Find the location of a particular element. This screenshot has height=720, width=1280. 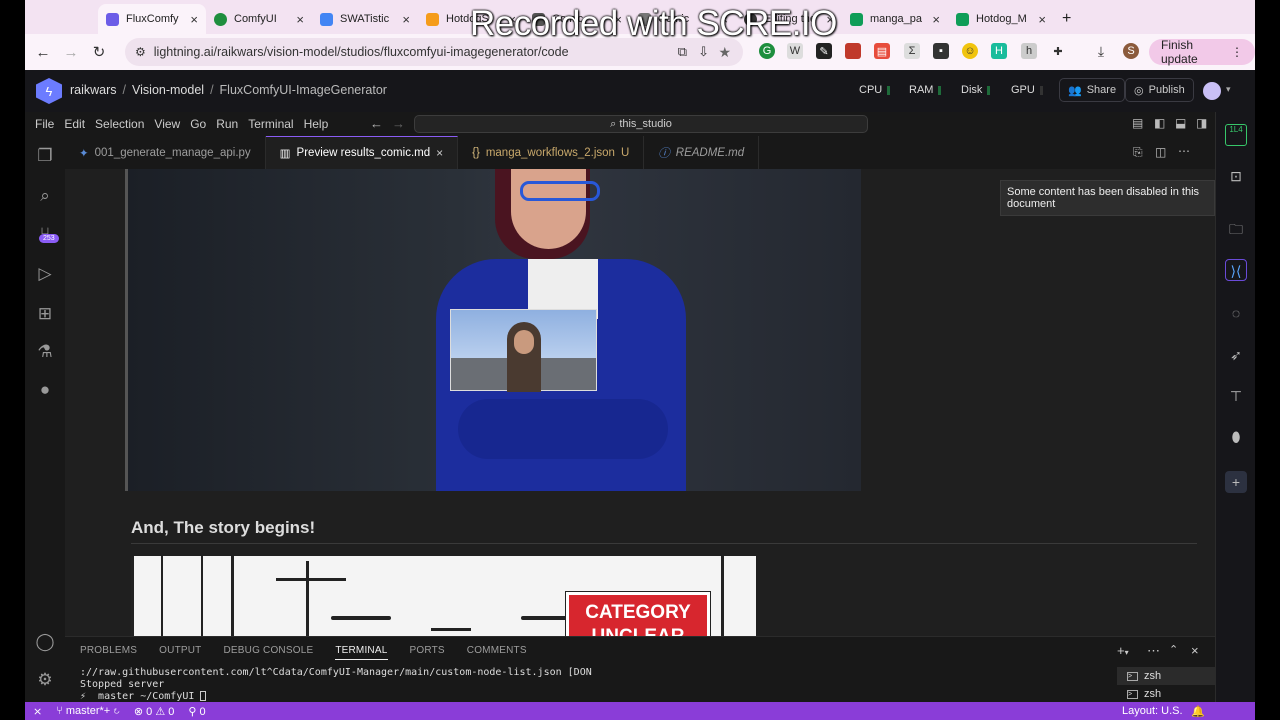

new-tab-button: + is located at coordinates (1069, 19).